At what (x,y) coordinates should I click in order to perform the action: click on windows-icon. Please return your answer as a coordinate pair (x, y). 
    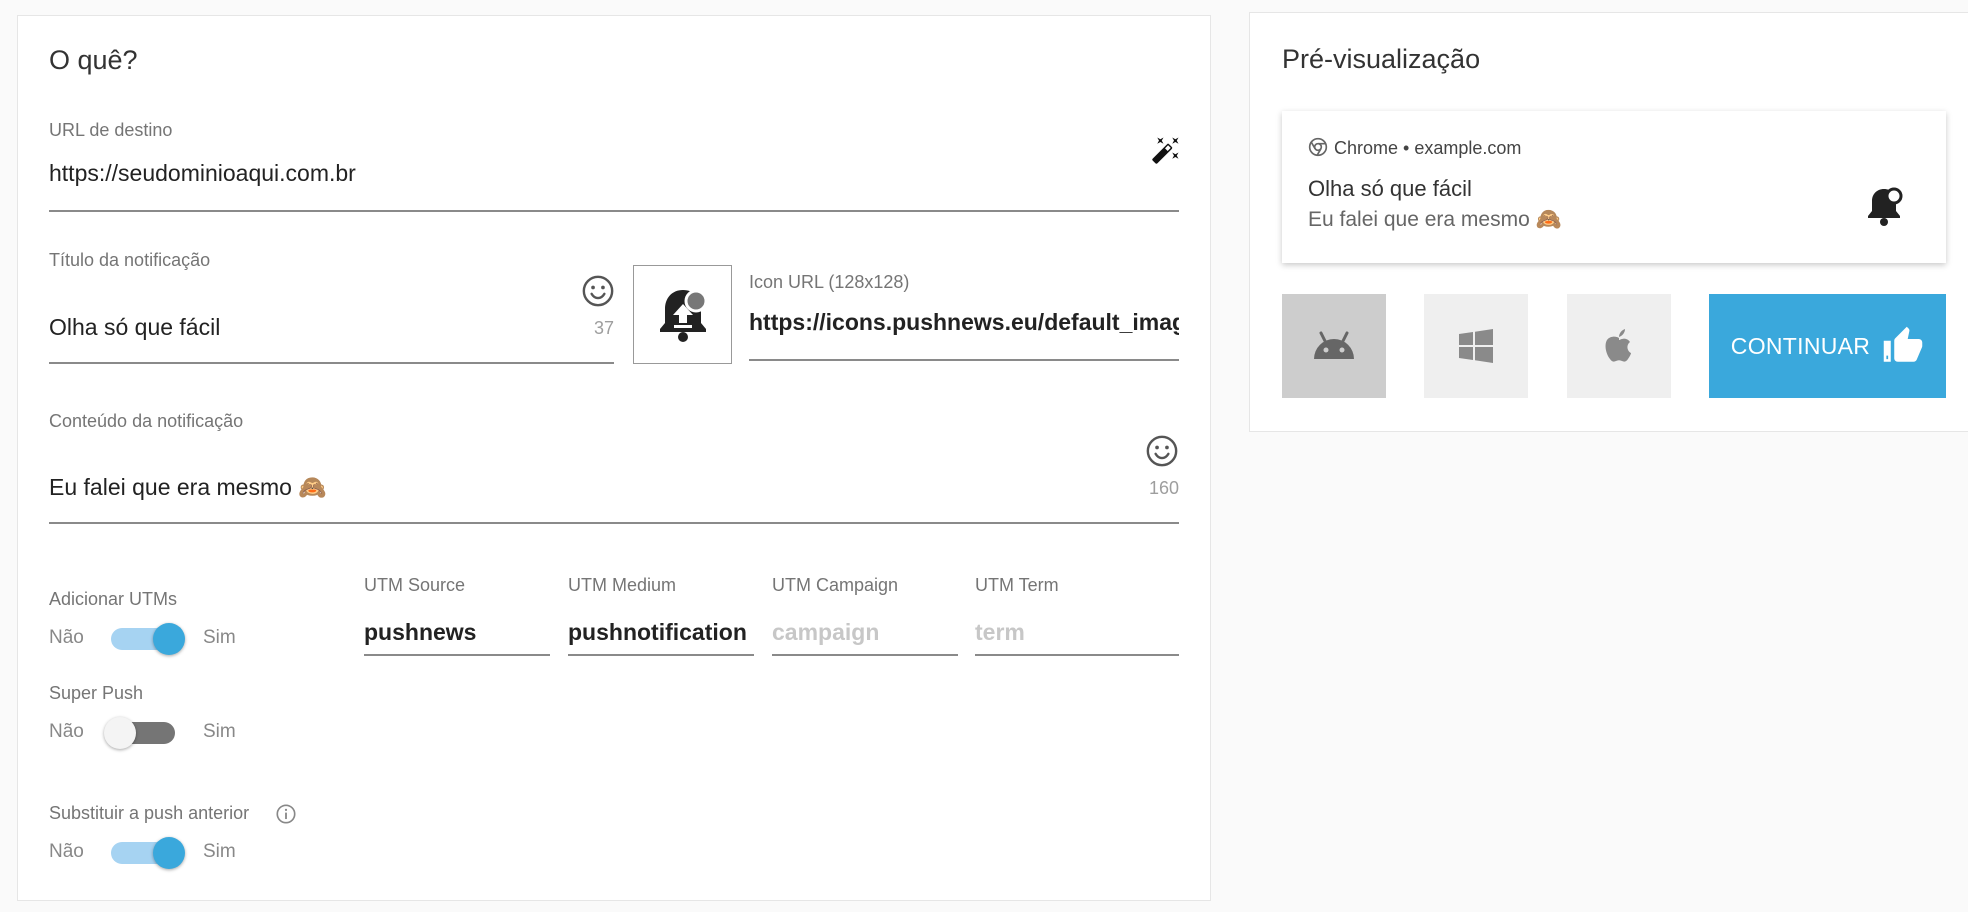
    Looking at the image, I should click on (1476, 346).